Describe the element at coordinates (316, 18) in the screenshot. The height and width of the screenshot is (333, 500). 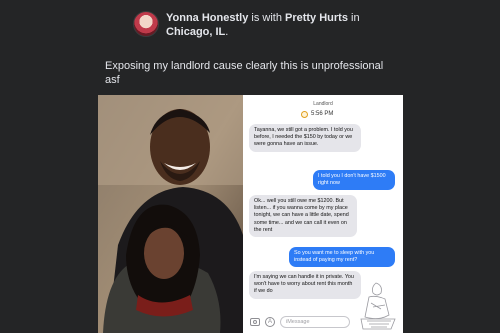
I see `tagged-name: Pretty Hurts` at that location.